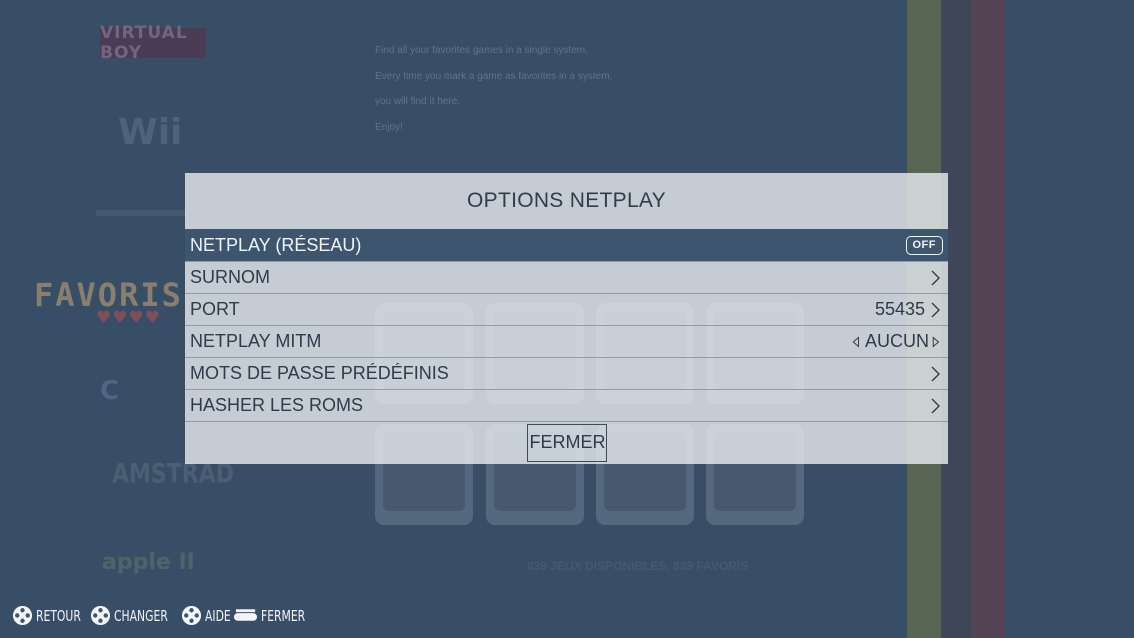 The height and width of the screenshot is (638, 1134). What do you see at coordinates (899, 309) in the screenshot?
I see `port-value: 55435` at bounding box center [899, 309].